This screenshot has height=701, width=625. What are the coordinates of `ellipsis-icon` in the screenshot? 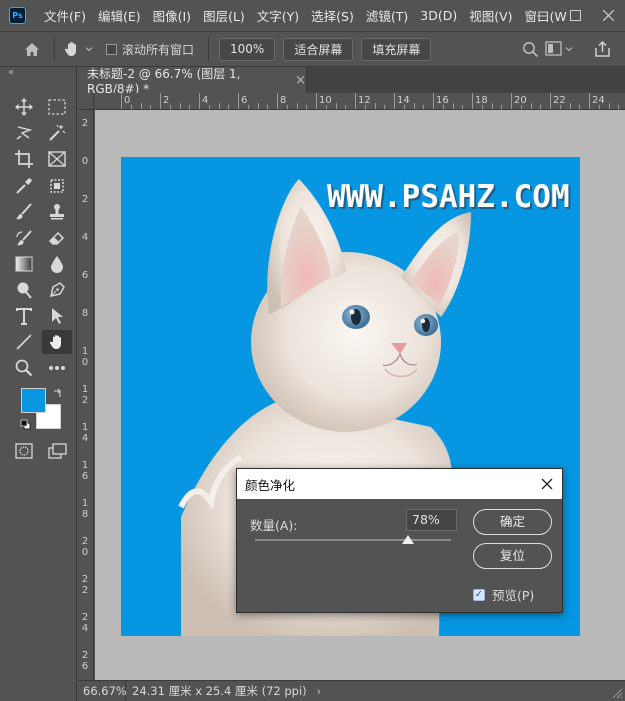 It's located at (57, 368).